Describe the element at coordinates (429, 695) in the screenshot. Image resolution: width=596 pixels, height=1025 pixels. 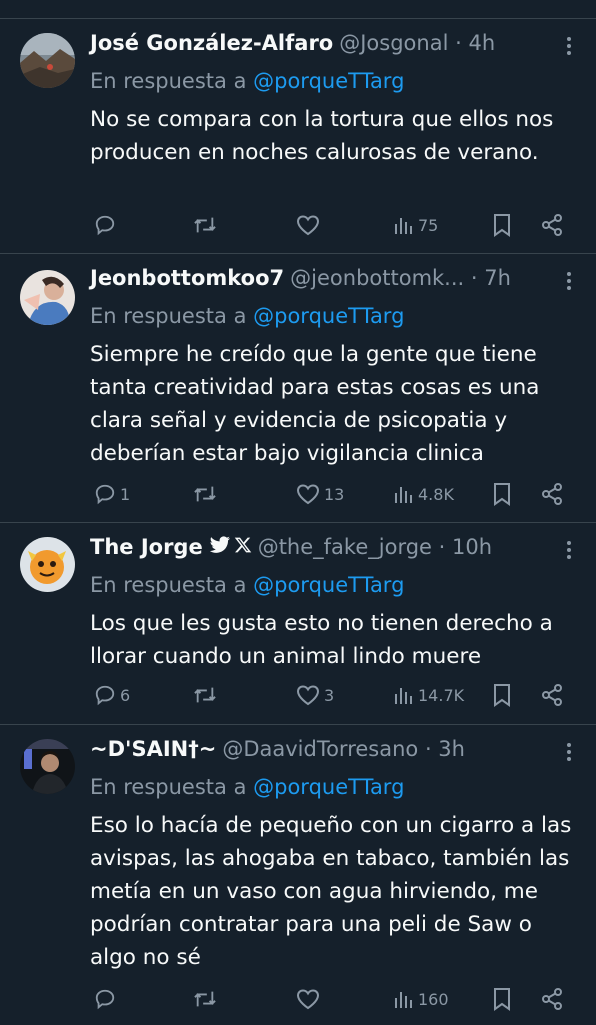
I see `views-button: 14.7K` at that location.